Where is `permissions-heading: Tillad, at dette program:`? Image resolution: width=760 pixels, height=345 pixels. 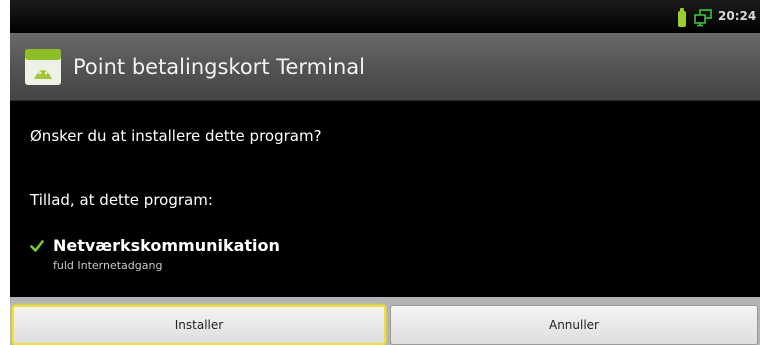 permissions-heading: Tillad, at dette program: is located at coordinates (121, 200).